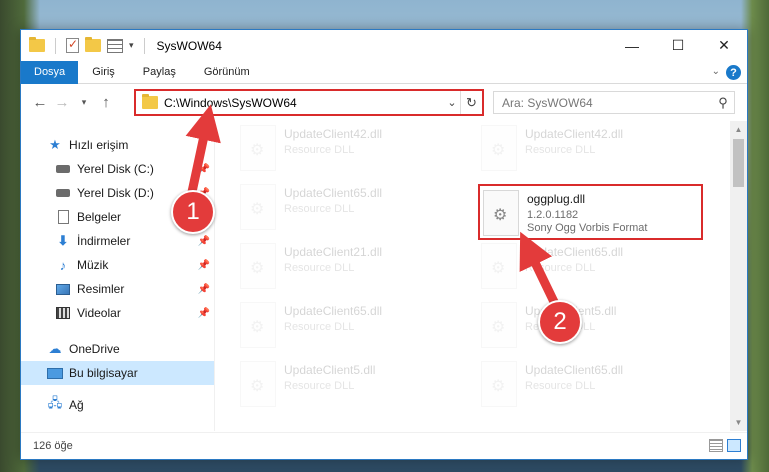  Describe the element at coordinates (40, 102) in the screenshot. I see `back-arrow-icon: ←` at that location.